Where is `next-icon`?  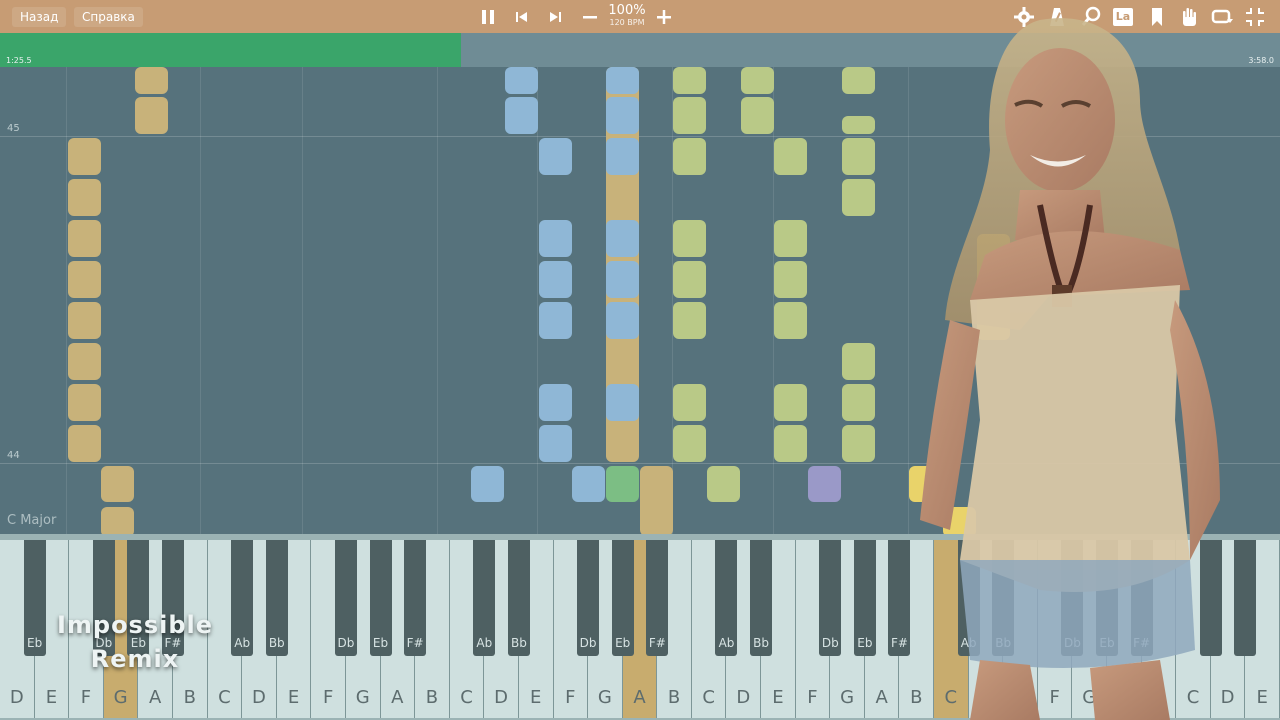 next-icon is located at coordinates (555, 17).